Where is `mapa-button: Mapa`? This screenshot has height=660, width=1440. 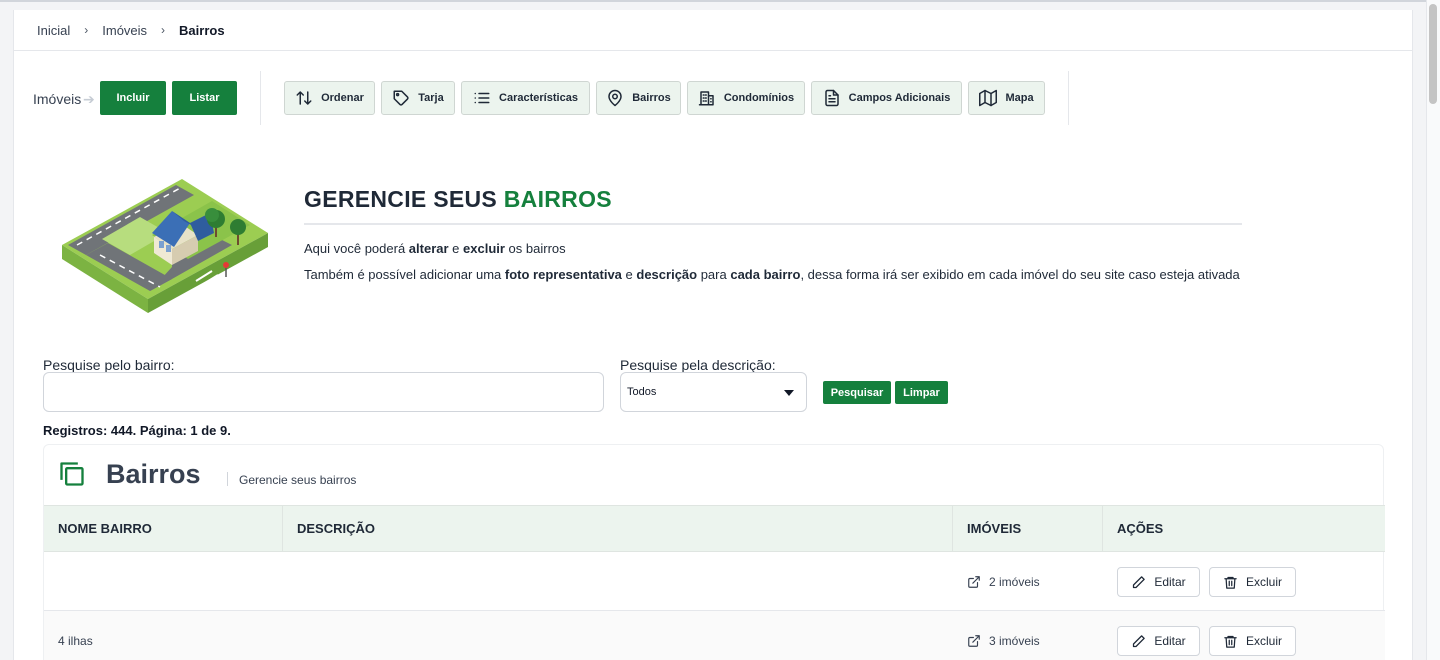 mapa-button: Mapa is located at coordinates (1006, 98).